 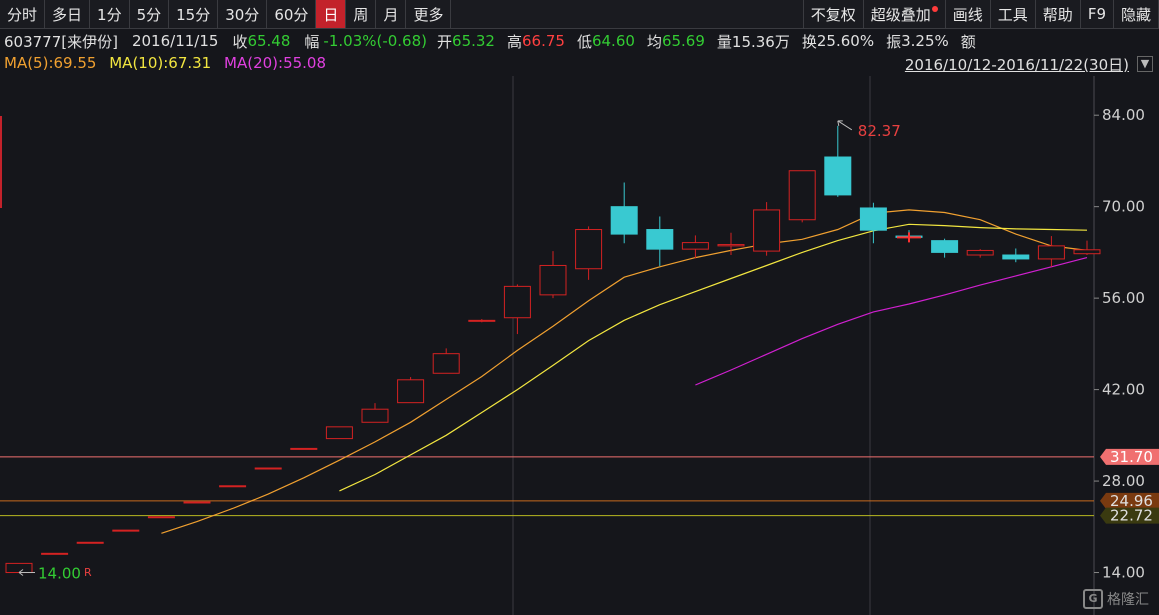 What do you see at coordinates (1093, 599) in the screenshot?
I see `brand-logo-icon: G` at bounding box center [1093, 599].